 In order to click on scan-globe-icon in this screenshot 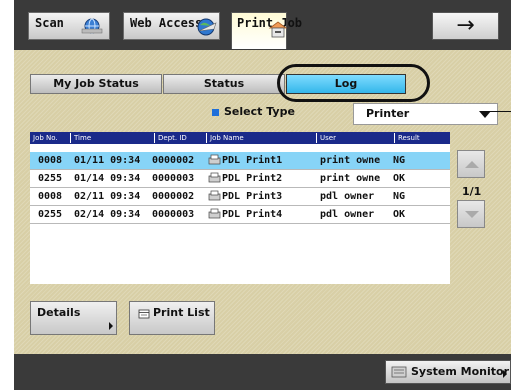, I will do `click(92, 26)`.